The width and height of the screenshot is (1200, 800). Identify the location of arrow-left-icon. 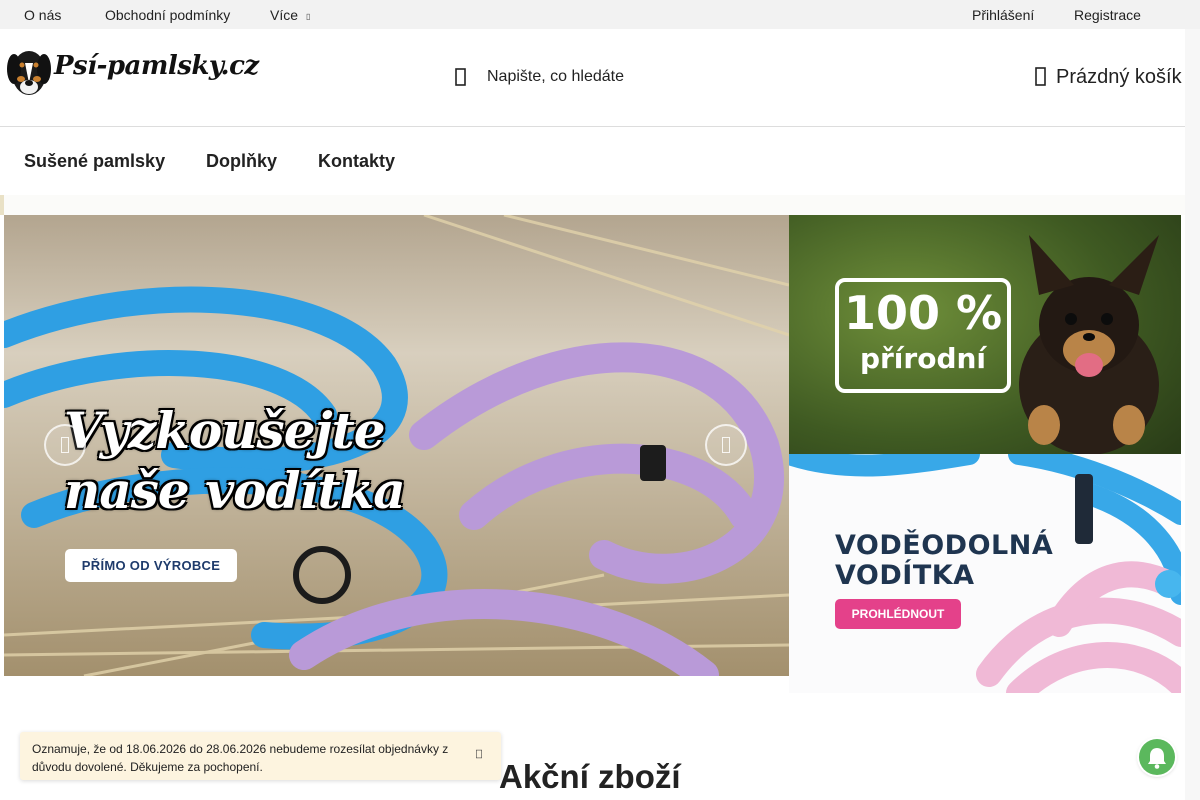
(65, 445).